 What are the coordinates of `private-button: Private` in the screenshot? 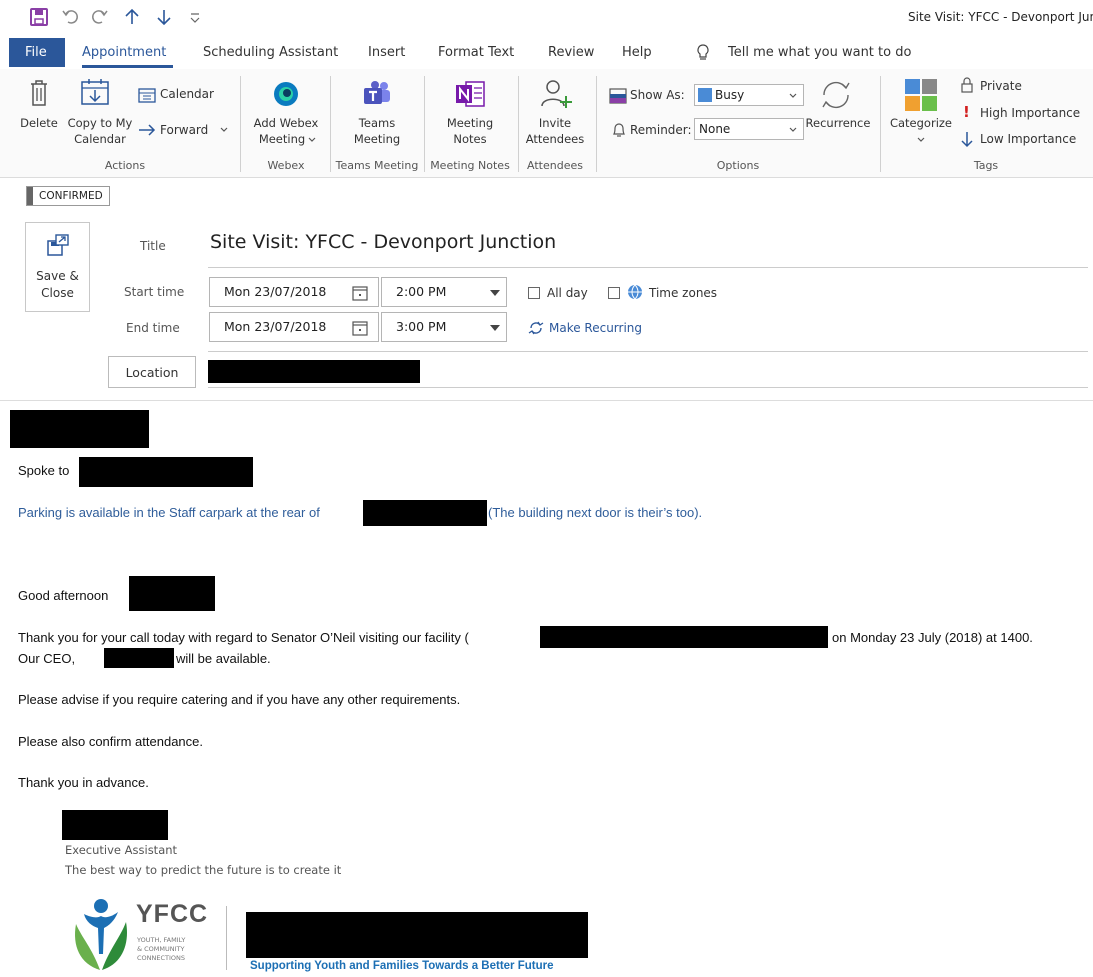 It's located at (1015, 86).